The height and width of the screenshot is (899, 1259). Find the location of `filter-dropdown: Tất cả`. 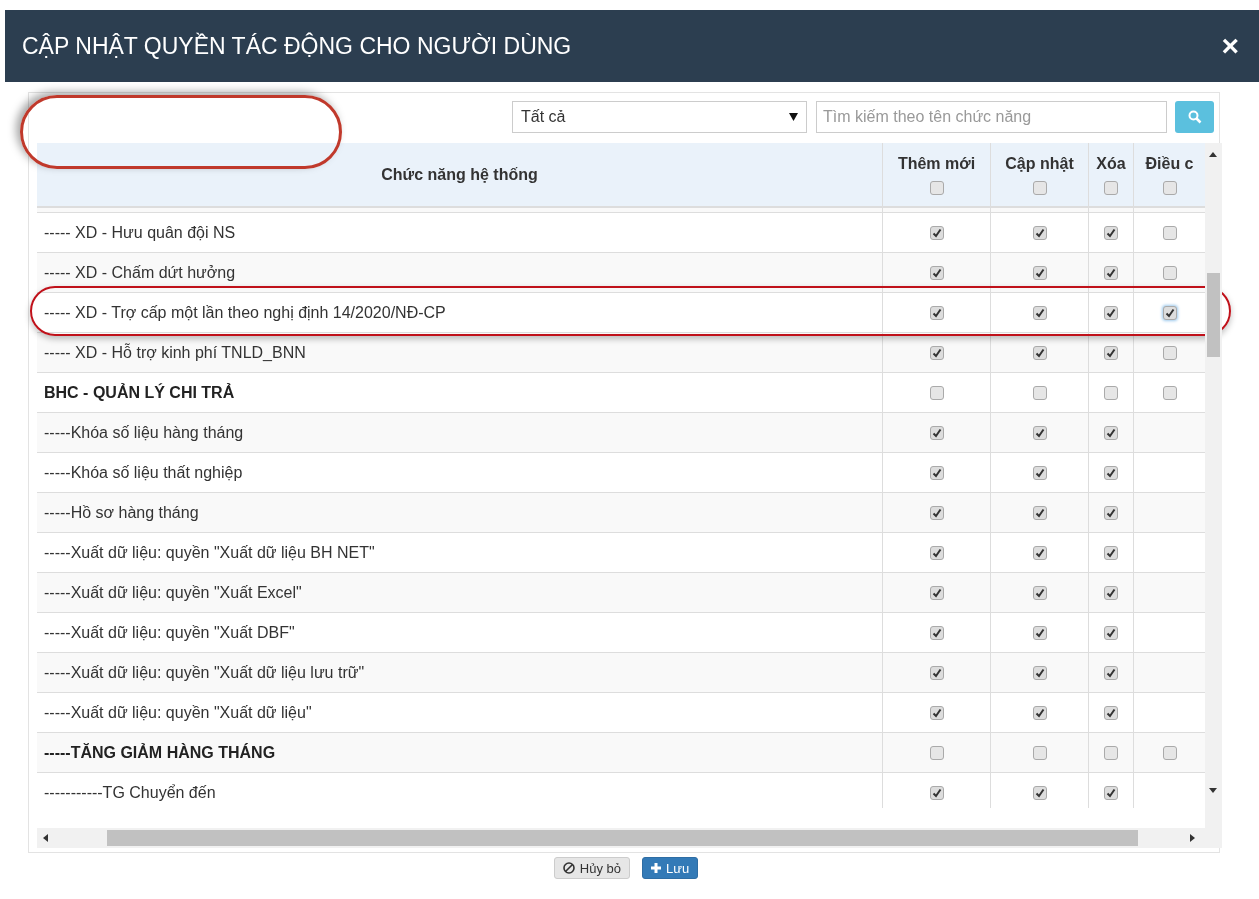

filter-dropdown: Tất cả is located at coordinates (659, 117).